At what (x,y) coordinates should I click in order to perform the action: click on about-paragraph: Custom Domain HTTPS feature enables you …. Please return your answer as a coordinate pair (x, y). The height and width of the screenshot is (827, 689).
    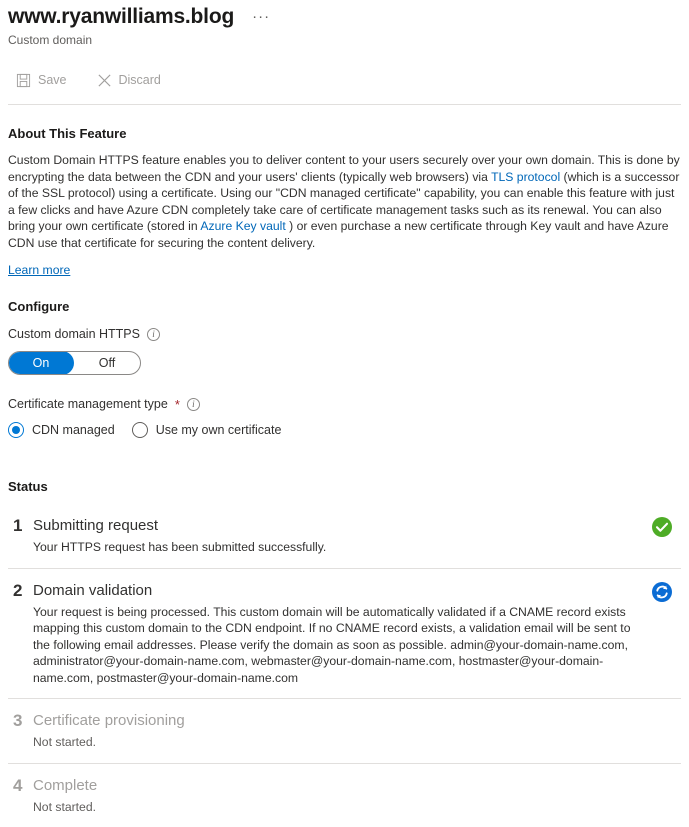
    Looking at the image, I should click on (344, 201).